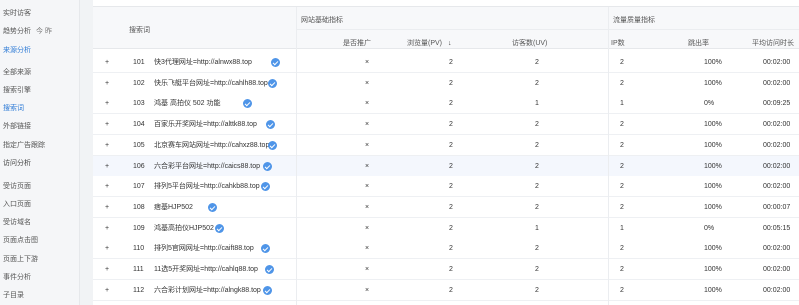 This screenshot has height=305, width=799. I want to click on table-row: +109 鸿基高拍仪HJP502 × 2 1 1 0% 00:05:15, so click(446, 228).